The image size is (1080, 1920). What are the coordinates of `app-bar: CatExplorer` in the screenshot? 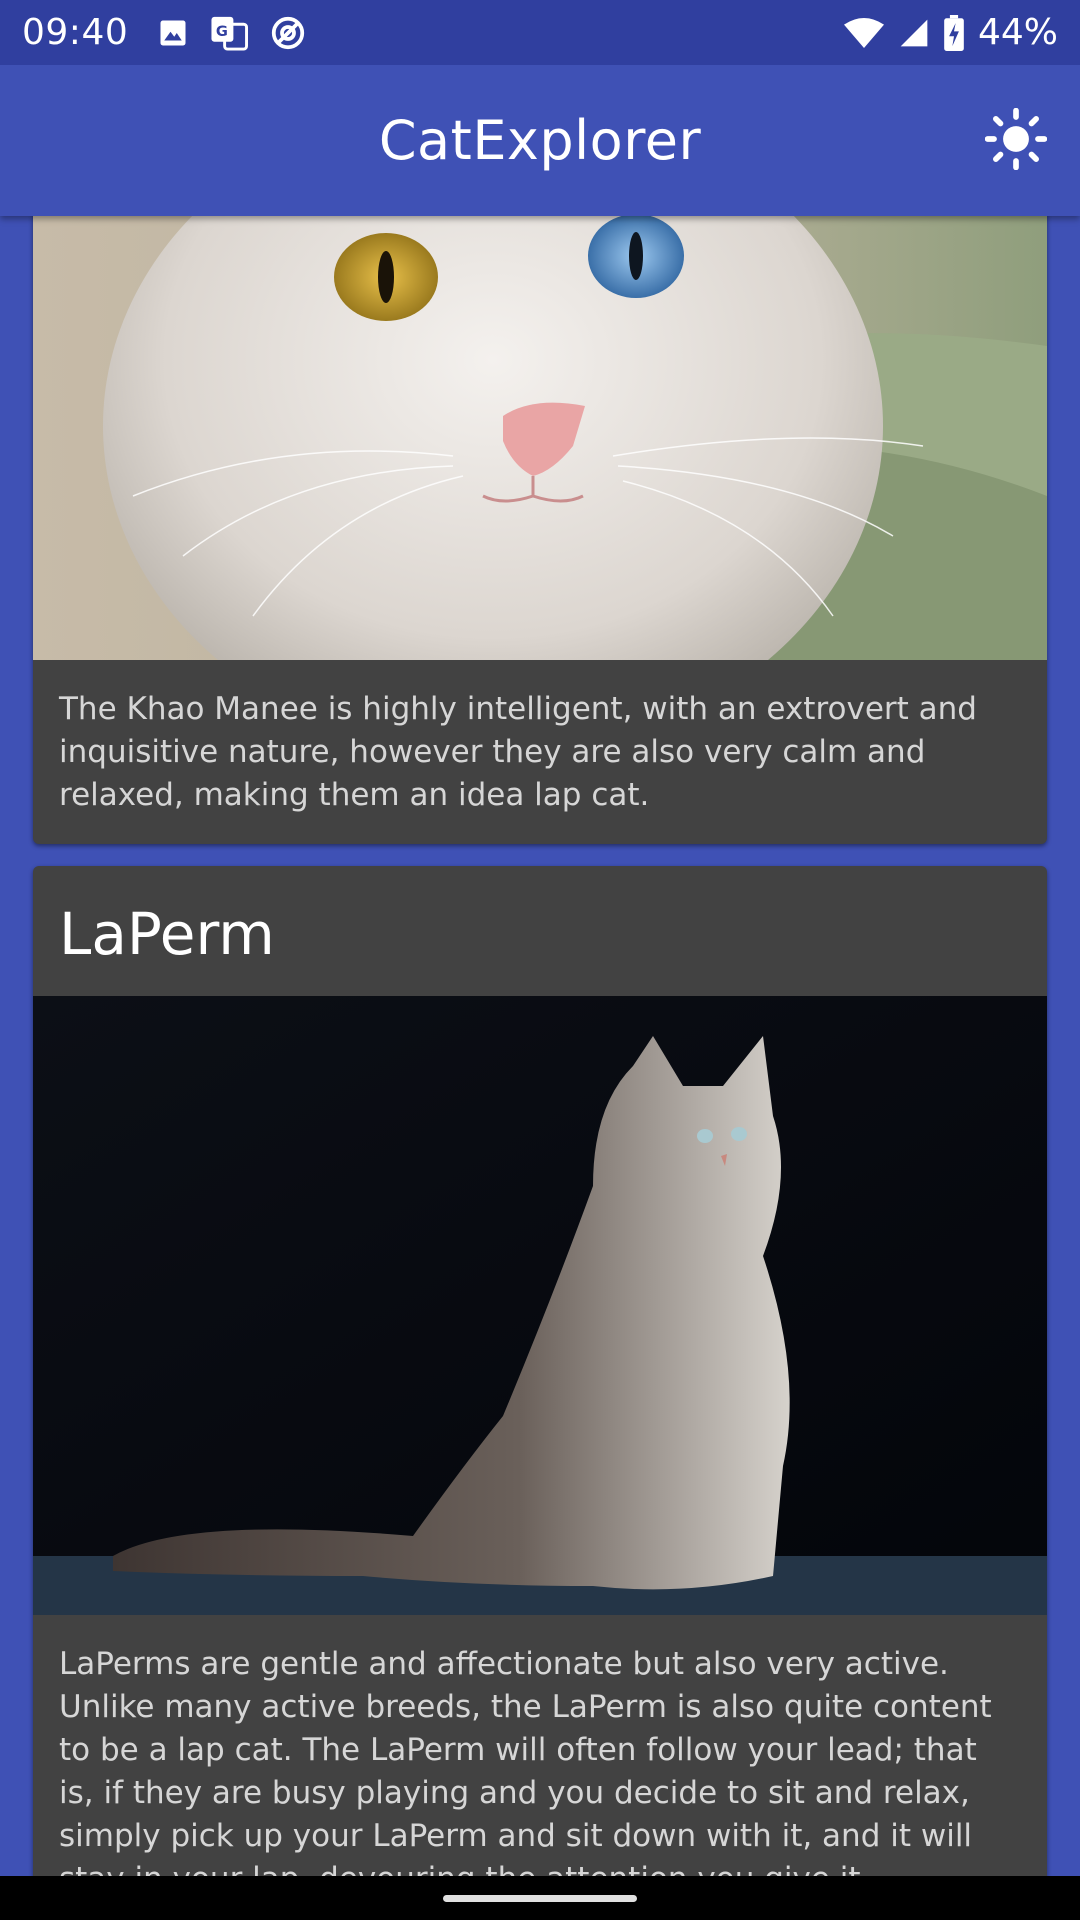 It's located at (540, 140).